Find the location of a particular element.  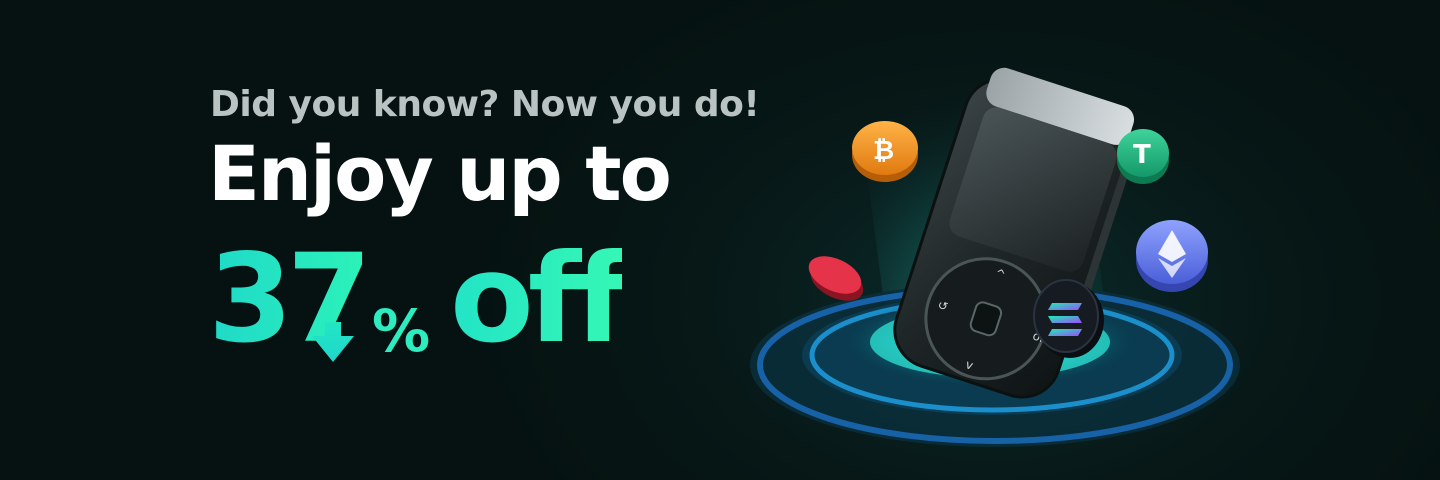

bitcoin-coin-icon: ₿ is located at coordinates (885, 151).